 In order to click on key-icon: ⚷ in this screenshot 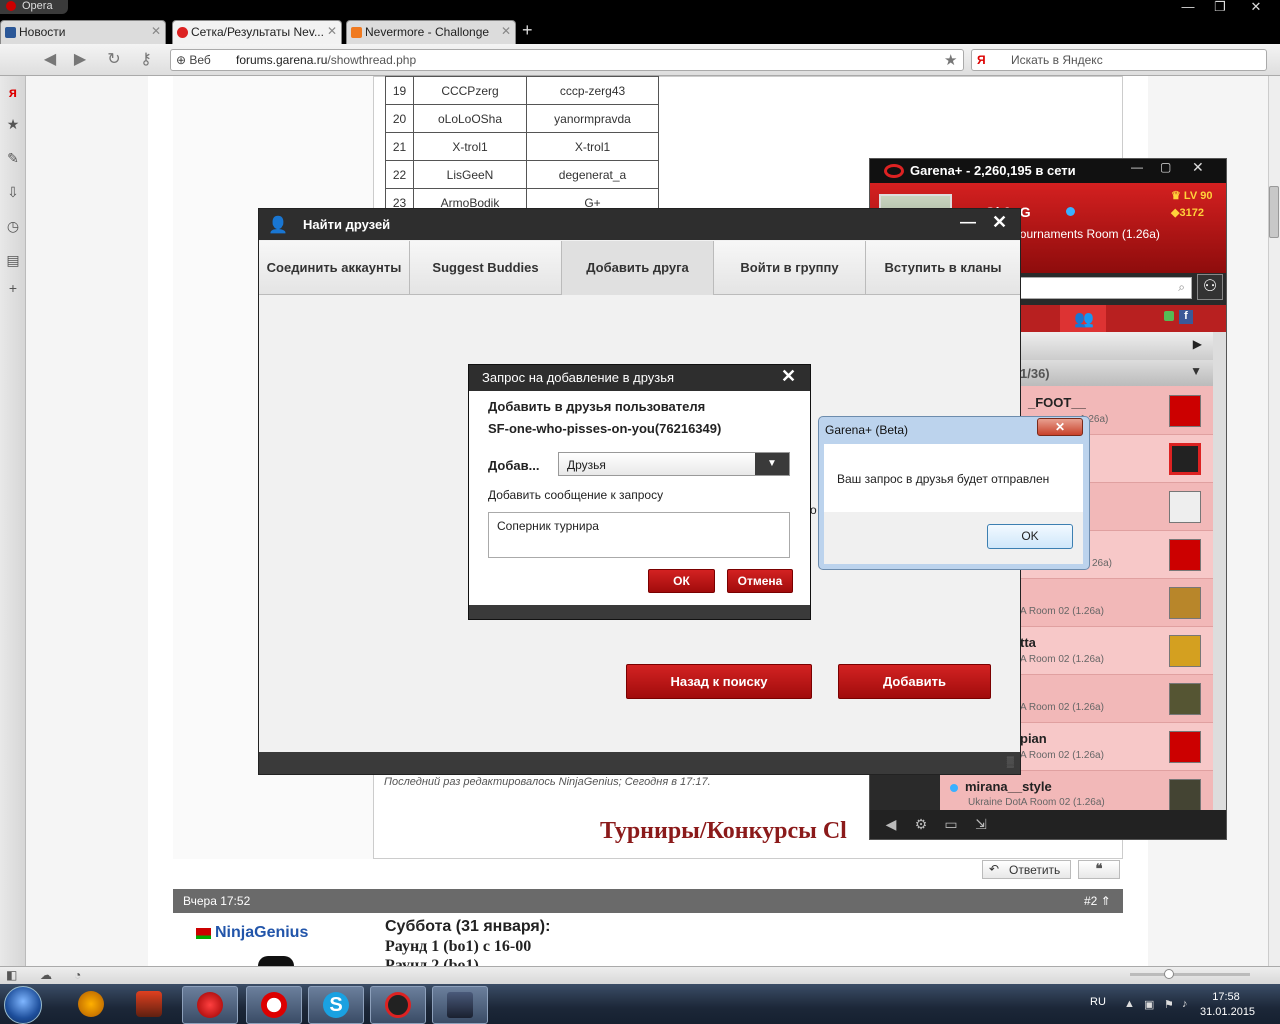, I will do `click(146, 60)`.